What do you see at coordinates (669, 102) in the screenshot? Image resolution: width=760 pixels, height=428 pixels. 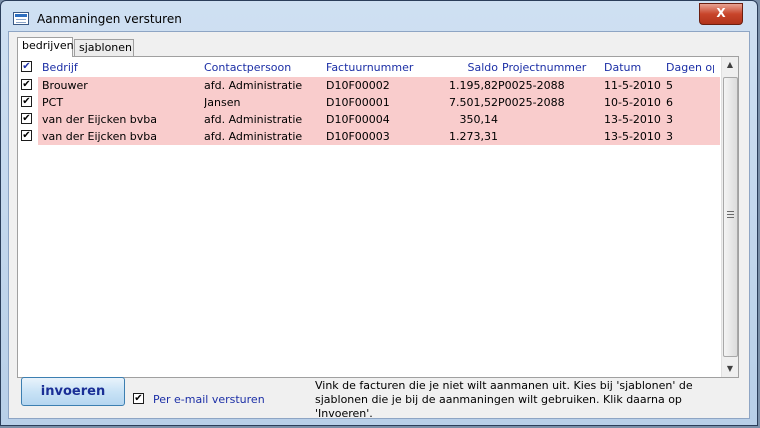 I see `cell-dagen-open: 6` at bounding box center [669, 102].